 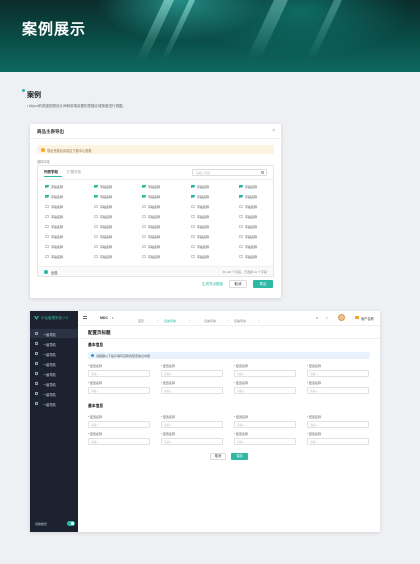 I want to click on export-button: 导出, so click(x=263, y=284).